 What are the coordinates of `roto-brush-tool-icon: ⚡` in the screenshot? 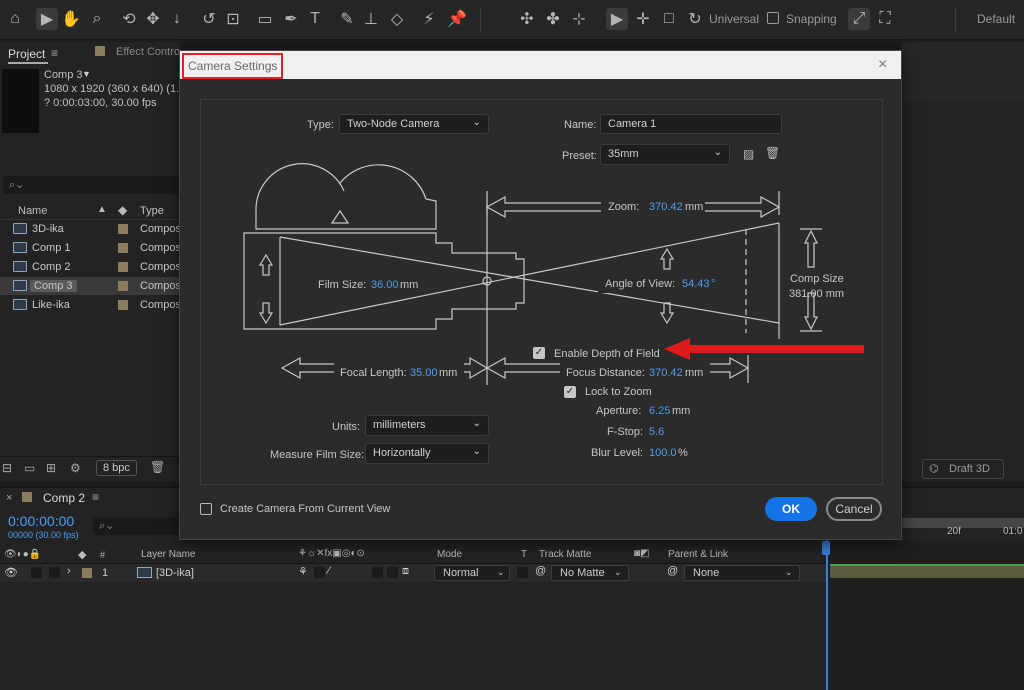 It's located at (429, 19).